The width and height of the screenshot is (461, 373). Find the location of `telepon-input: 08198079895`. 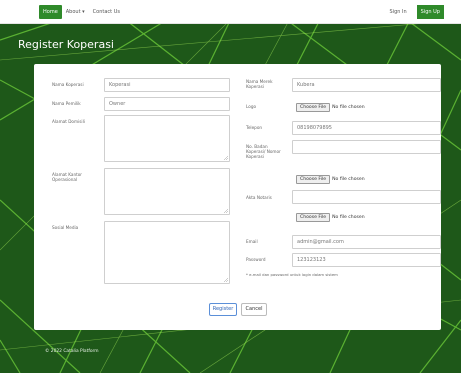

telepon-input: 08198079895 is located at coordinates (366, 128).